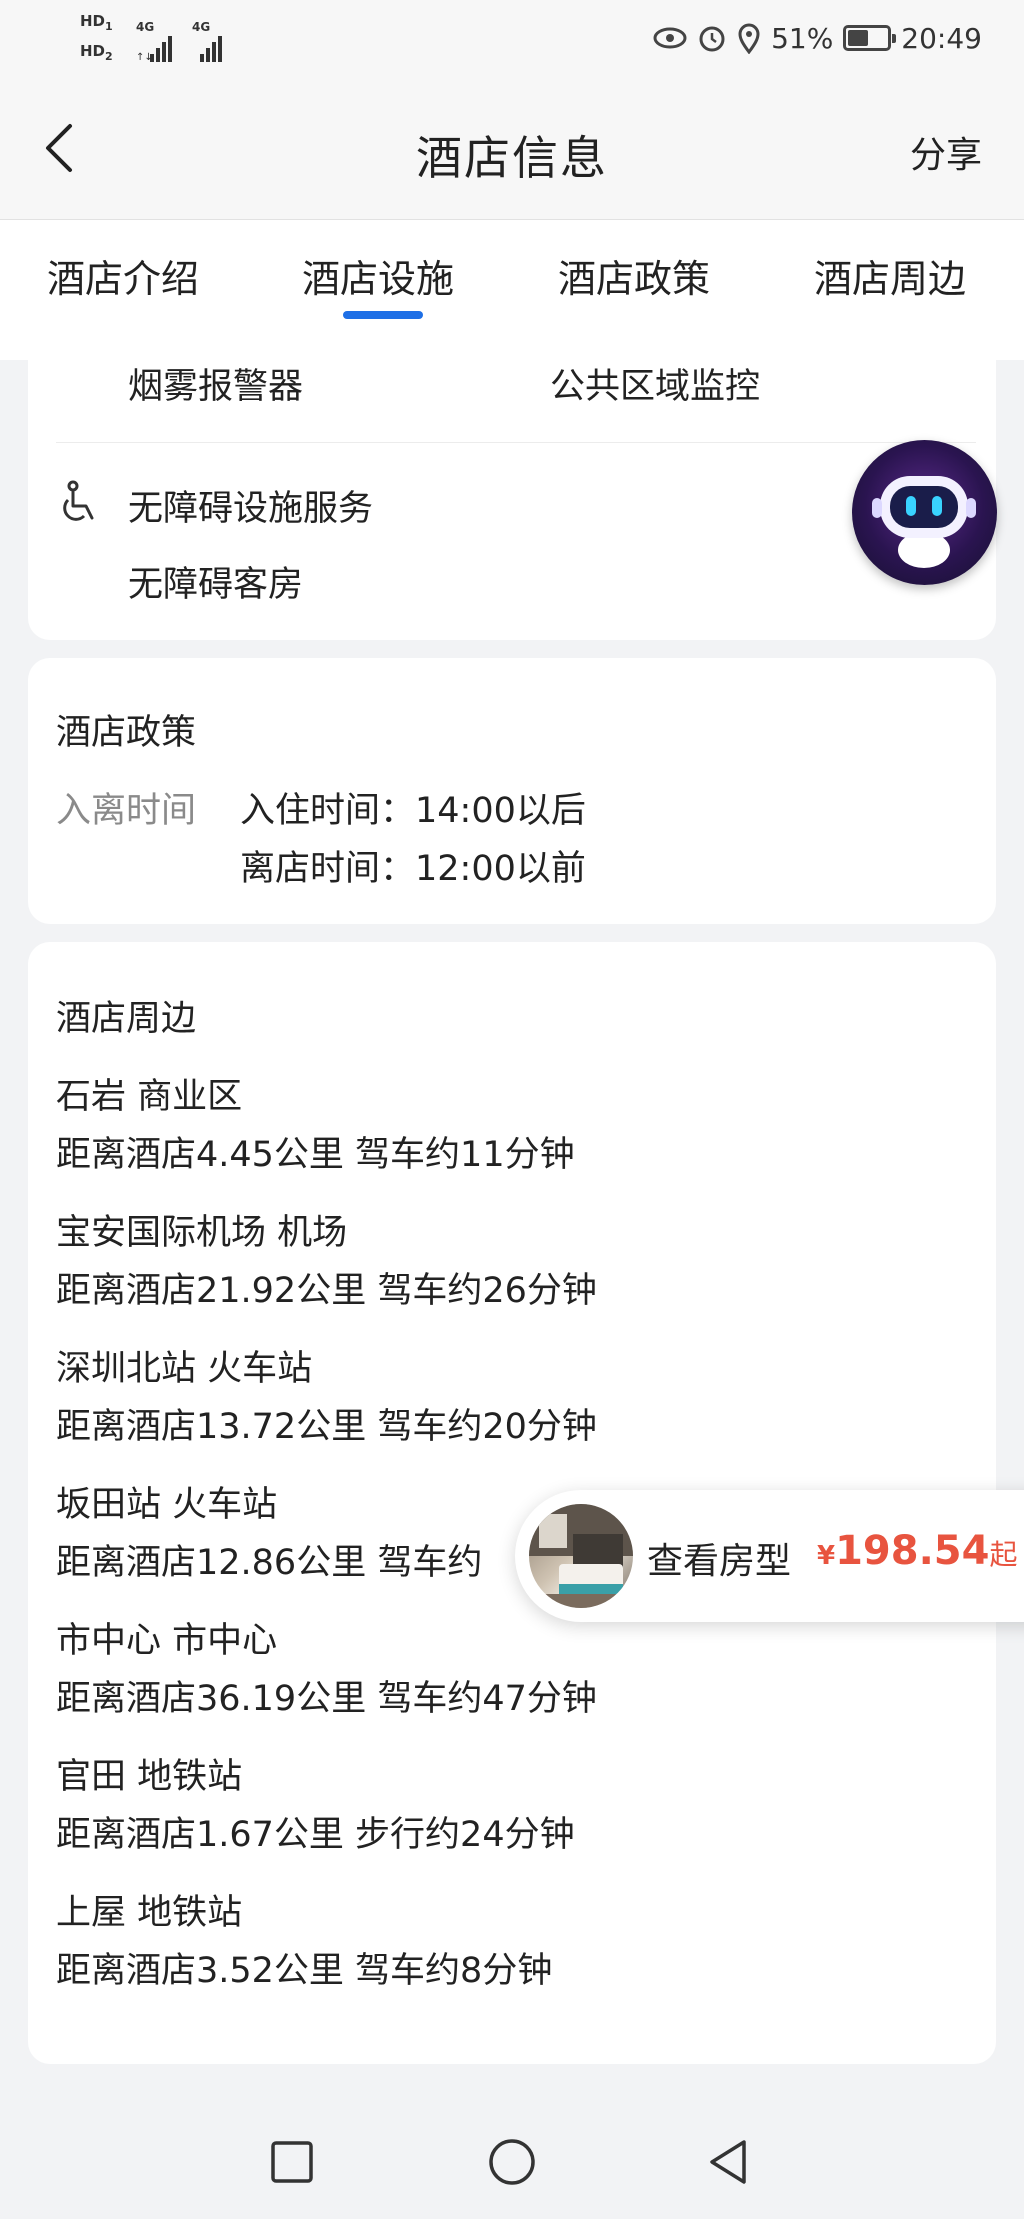  I want to click on system-nav-bar, so click(512, 2161).